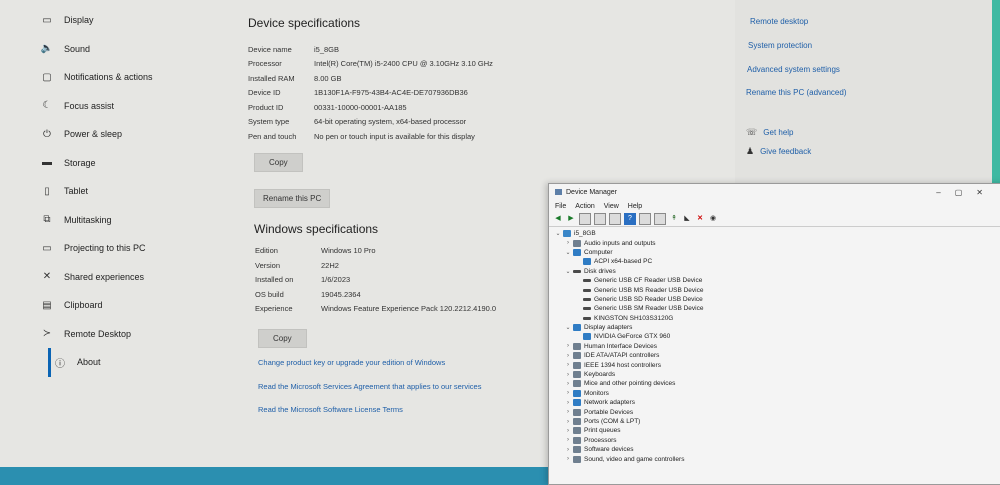  Describe the element at coordinates (282, 338) in the screenshot. I see `copy-windows-specs-button: Copy` at that location.